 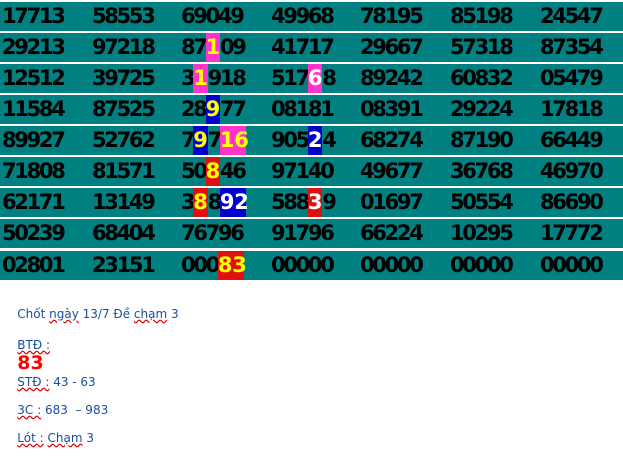 I want to click on grid-cell: 10295, so click(x=492, y=233).